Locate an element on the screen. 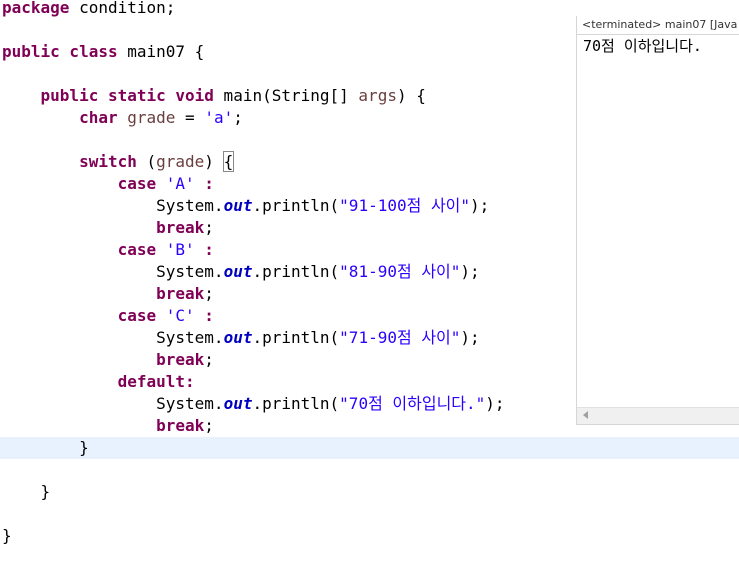  code-line-break-default: break; is located at coordinates (108, 426).